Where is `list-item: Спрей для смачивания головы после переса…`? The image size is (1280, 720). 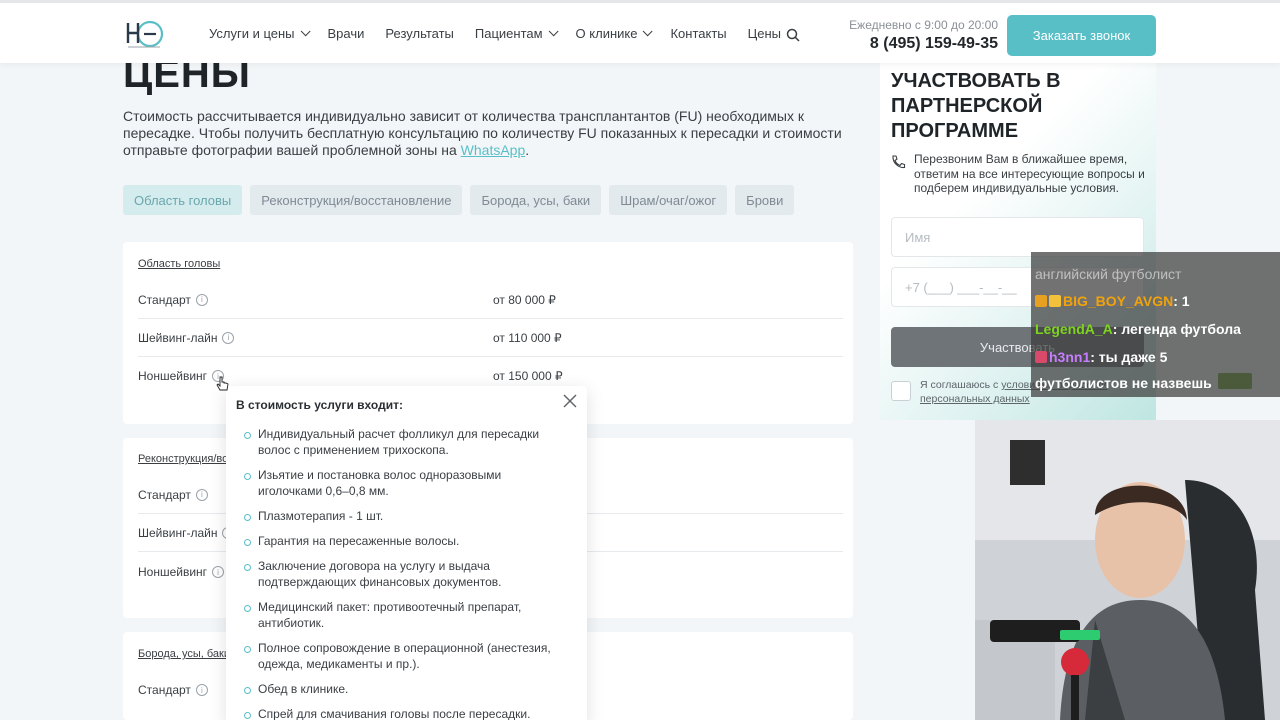 list-item: Спрей для смачивания головы после переса… is located at coordinates (404, 713).